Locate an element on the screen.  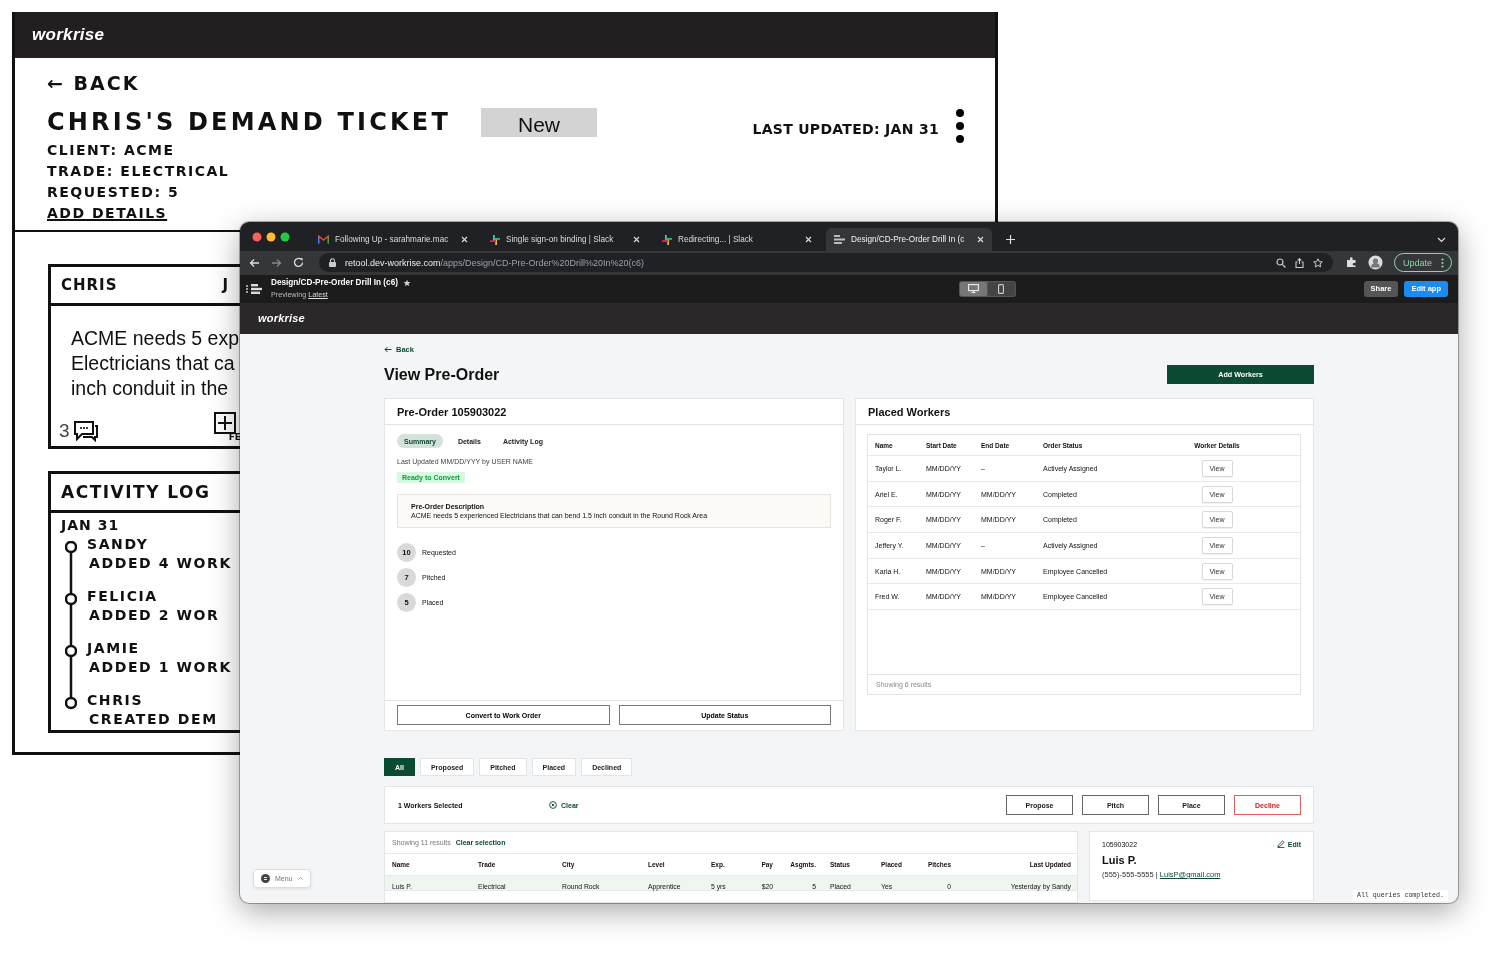
sketch-activity-name: FELICIA is located at coordinates (123, 596).